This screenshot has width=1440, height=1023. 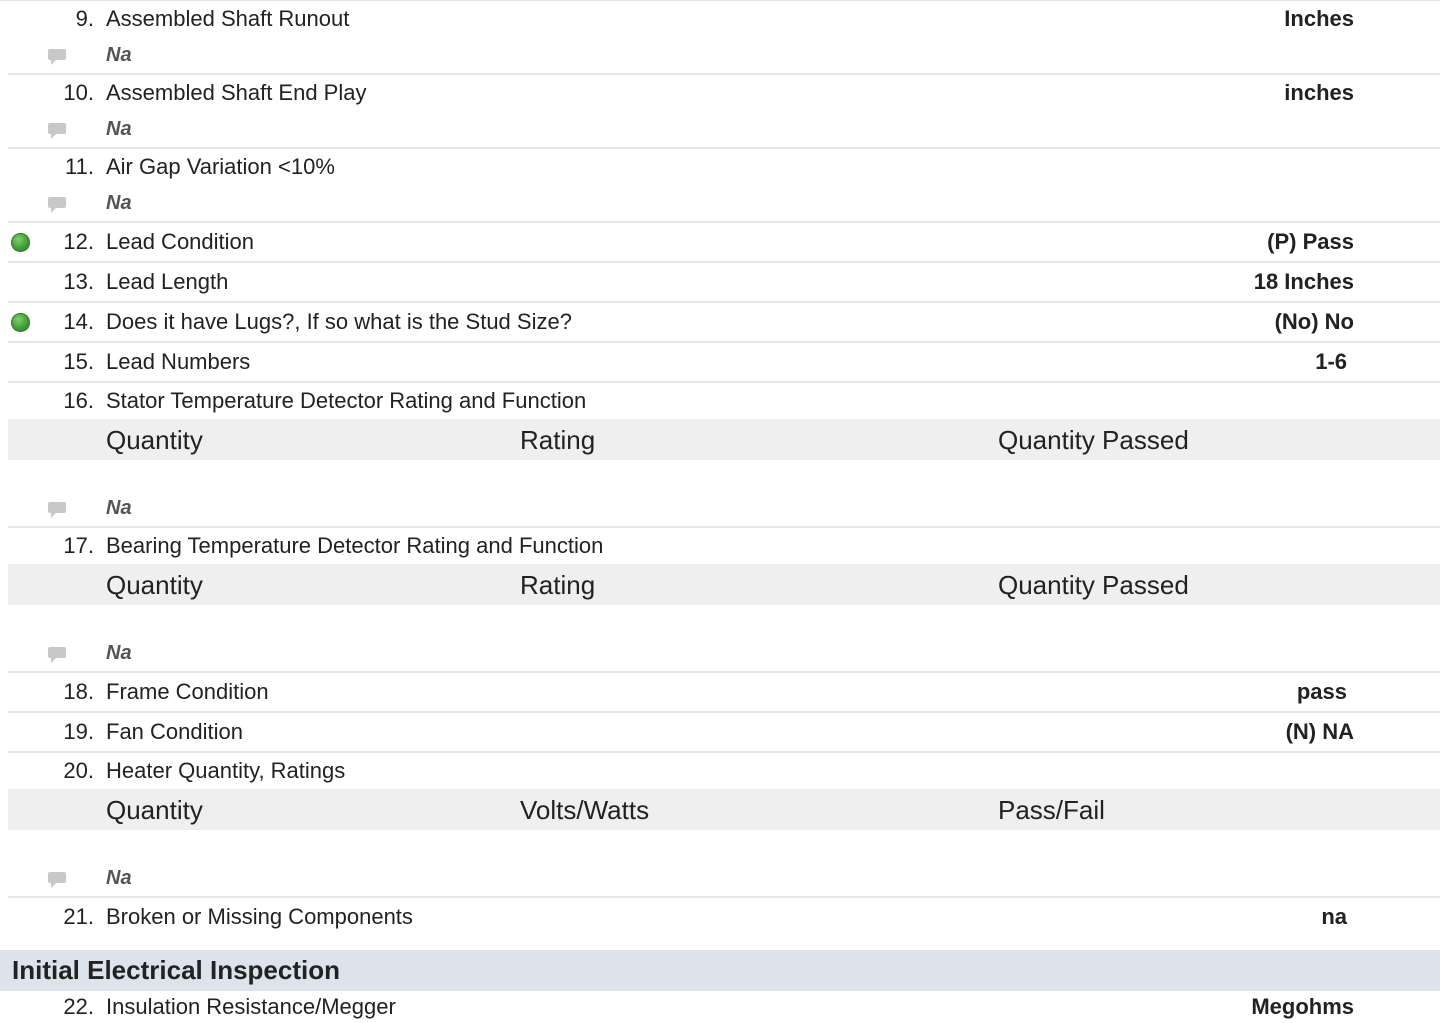 I want to click on item-number: 18., so click(x=78, y=691).